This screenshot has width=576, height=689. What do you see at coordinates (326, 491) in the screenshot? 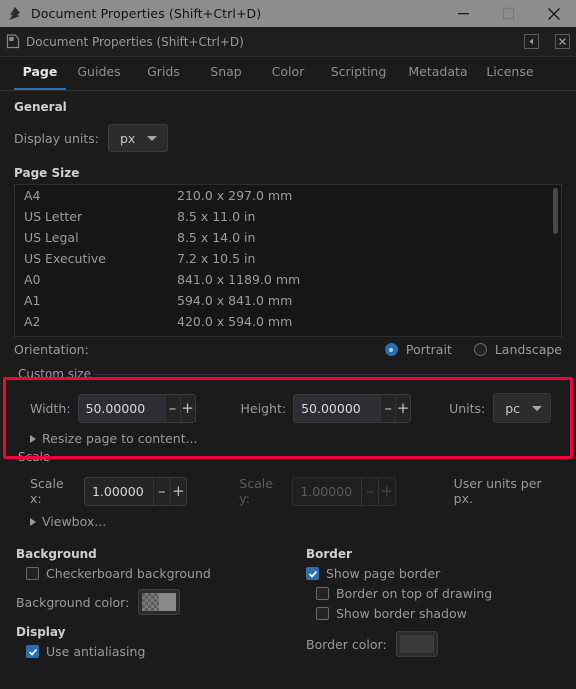
I see `scale-y-value: 1.00000` at bounding box center [326, 491].